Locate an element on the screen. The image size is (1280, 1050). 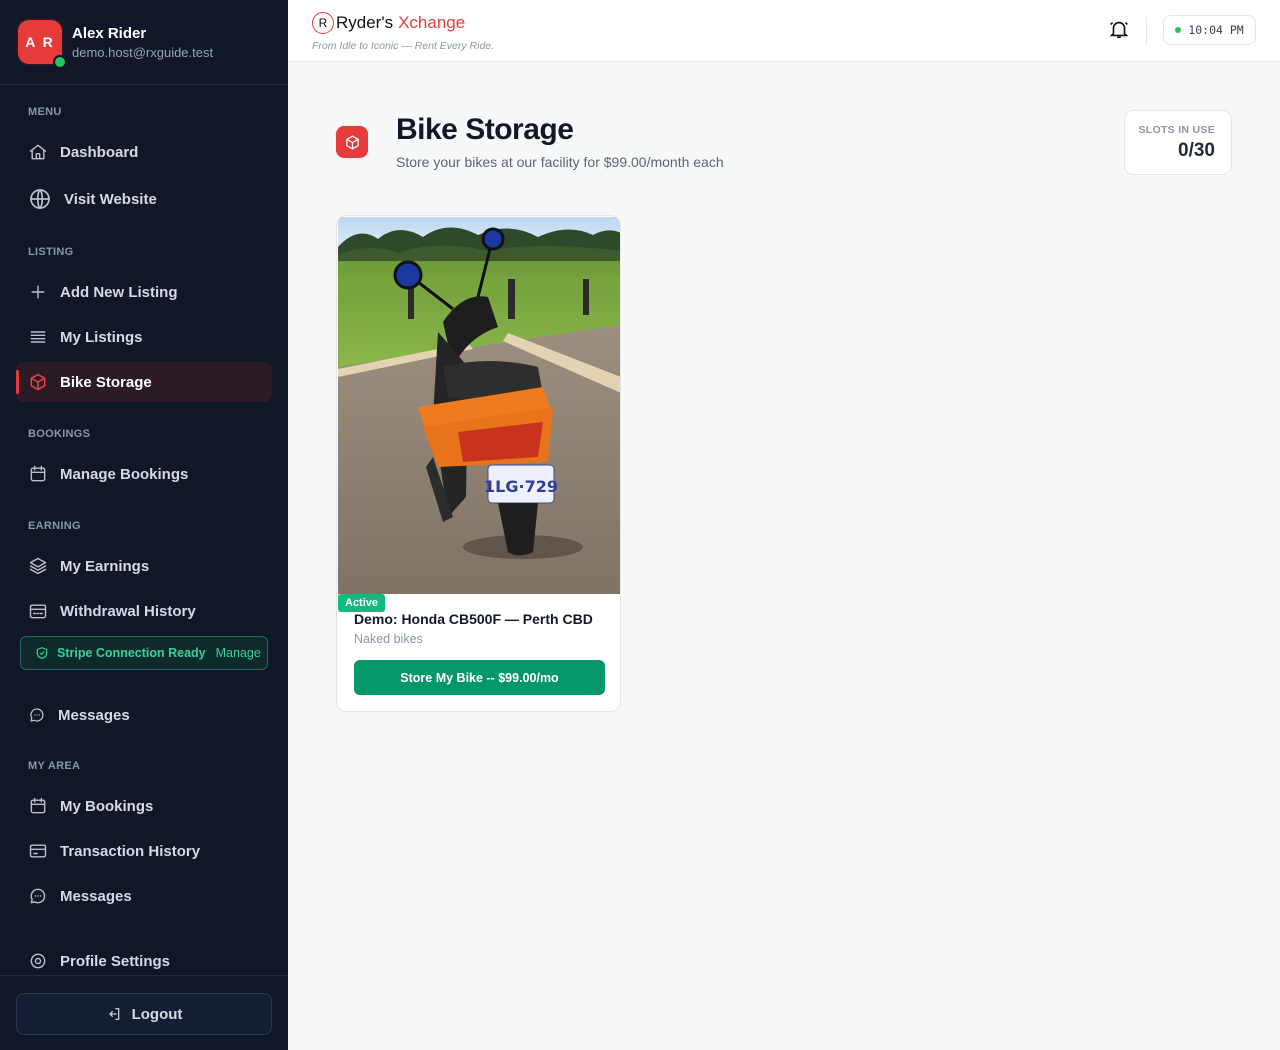
slots-in-use-card: SLOTS IN USE 0/30 is located at coordinates (1178, 142).